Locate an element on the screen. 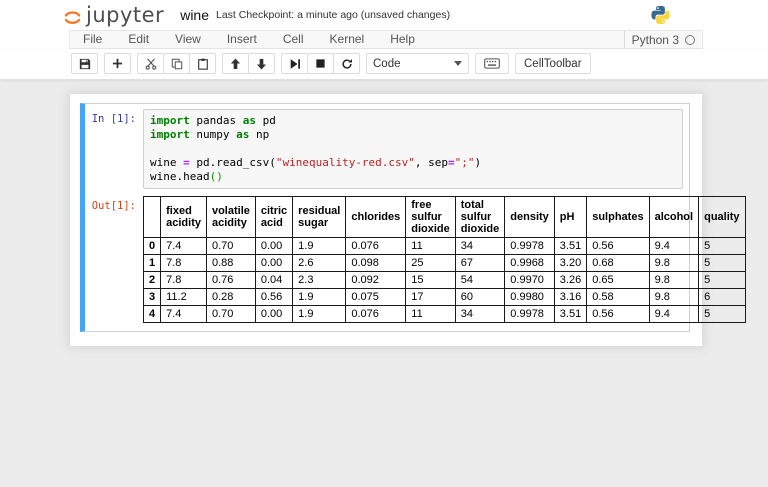  restart-kernel-button is located at coordinates (346, 63).